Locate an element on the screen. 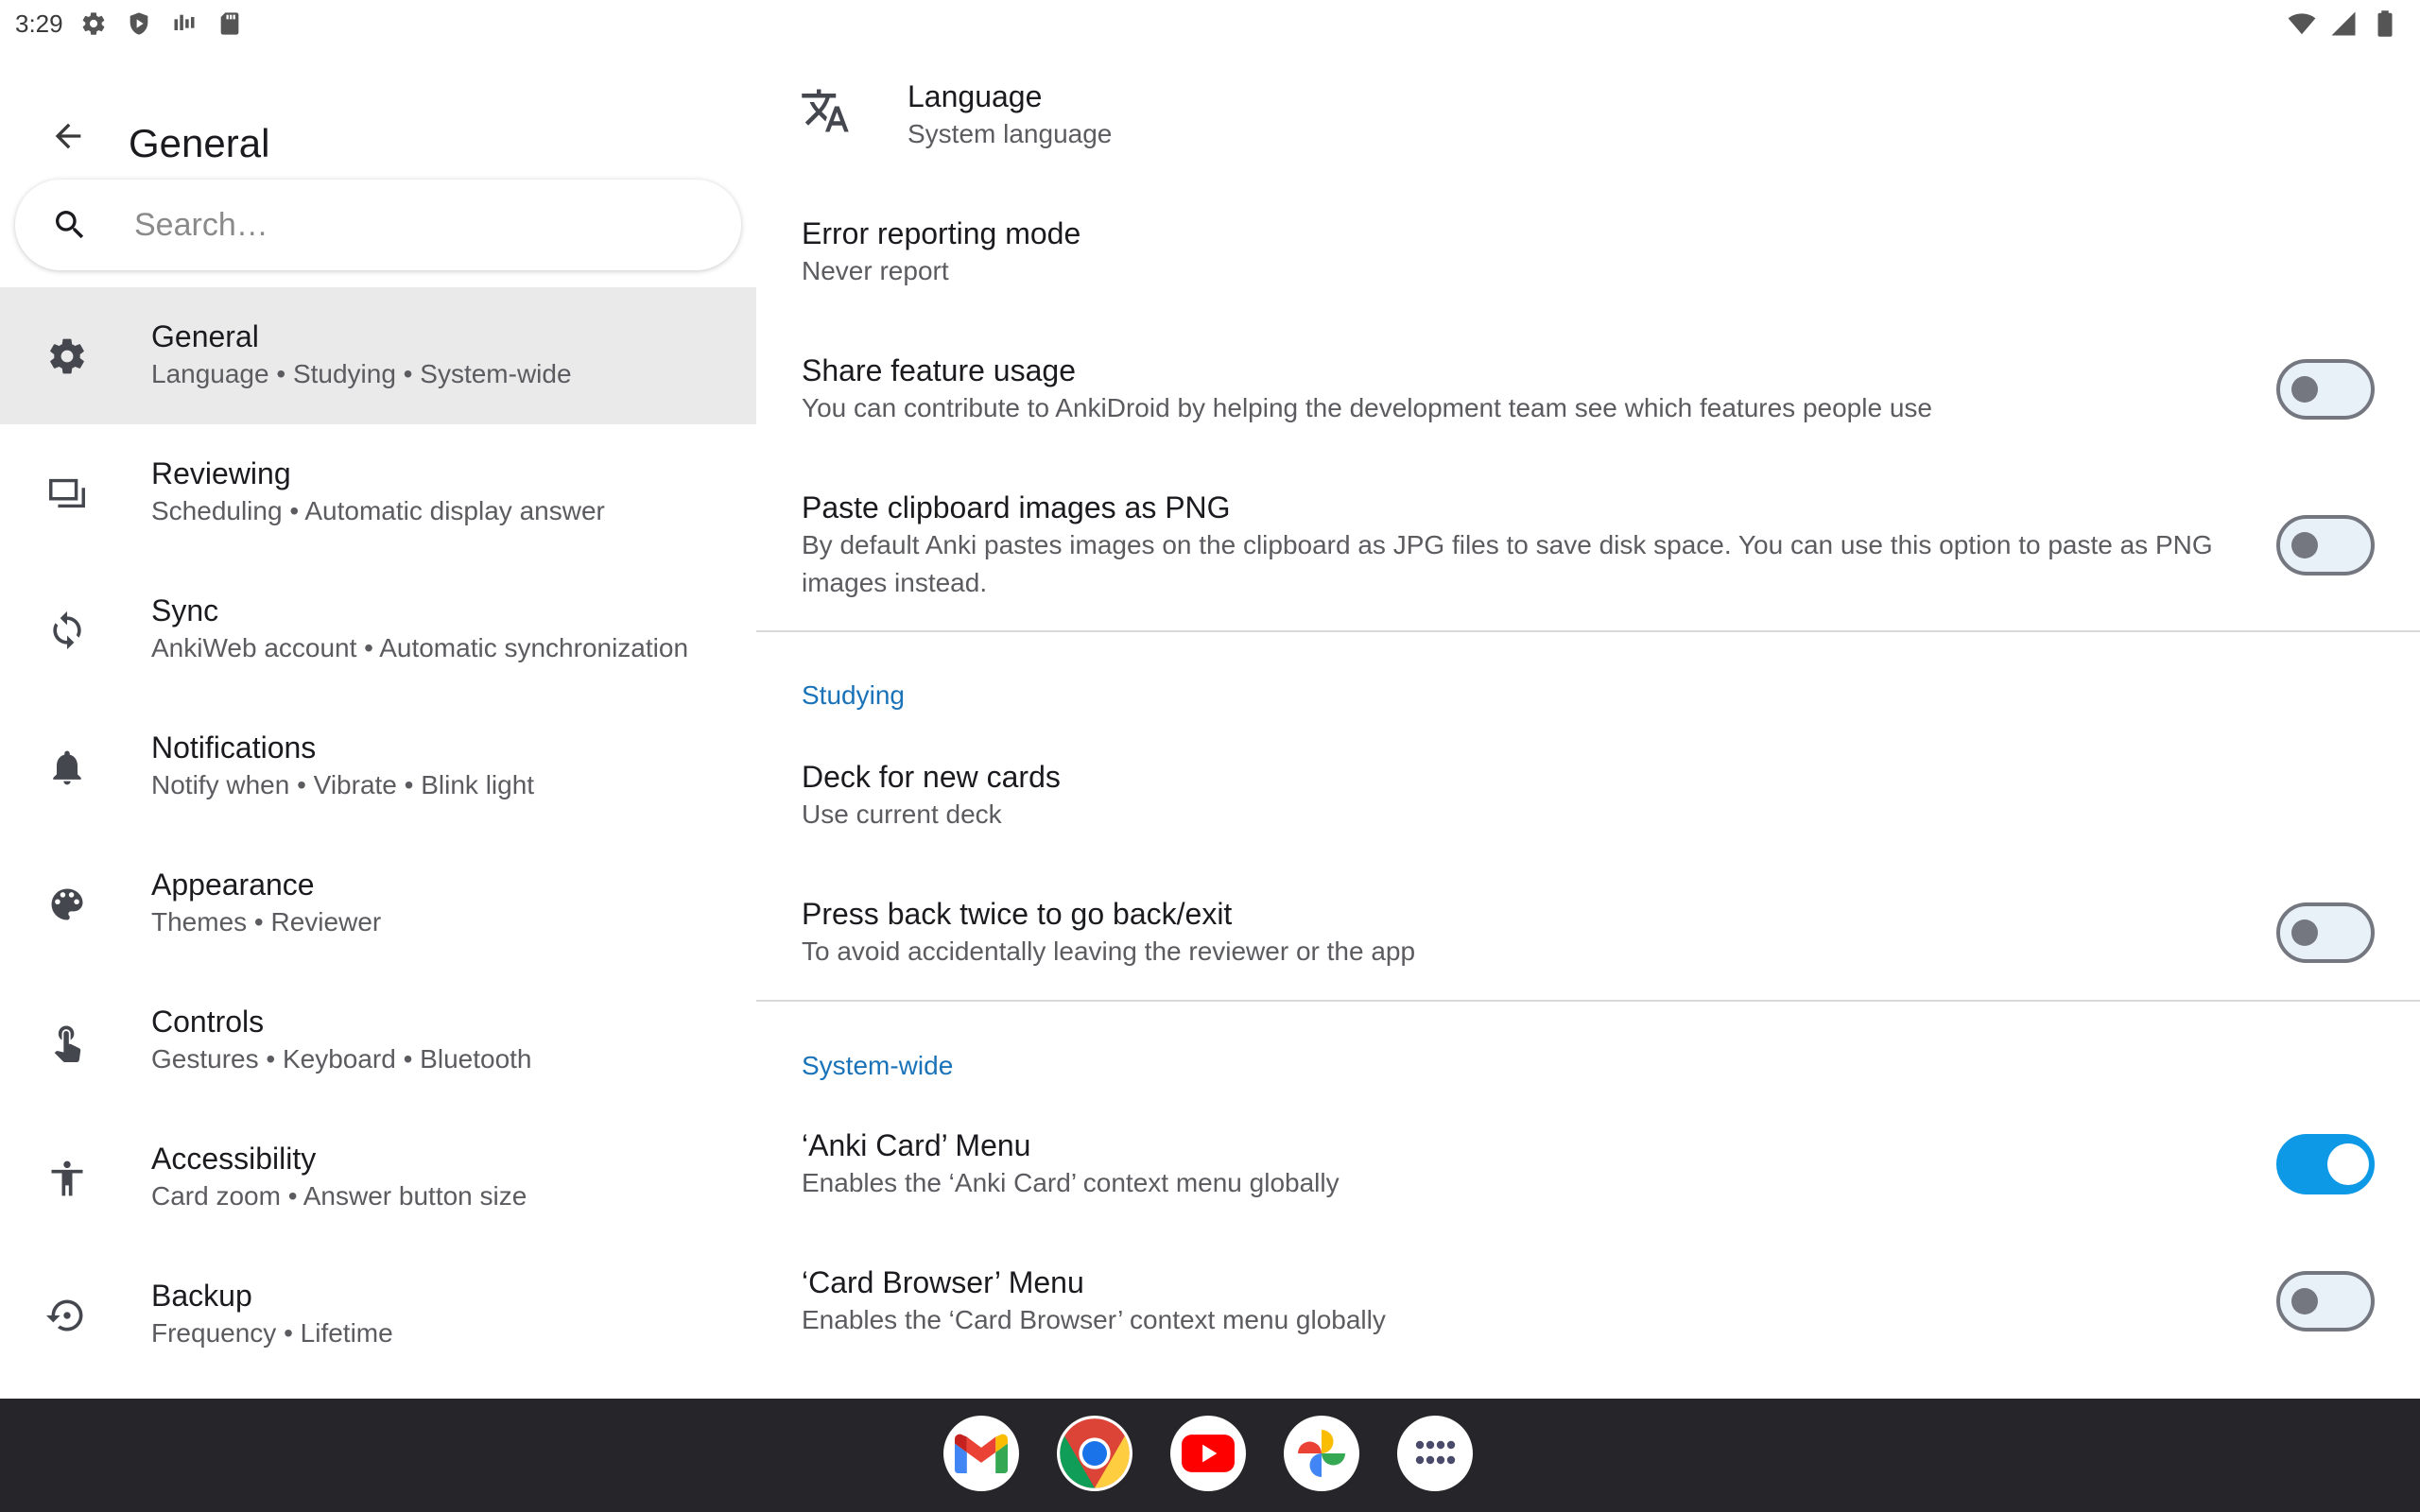 Image resolution: width=2420 pixels, height=1512 pixels. press-back-switch is located at coordinates (2325, 932).